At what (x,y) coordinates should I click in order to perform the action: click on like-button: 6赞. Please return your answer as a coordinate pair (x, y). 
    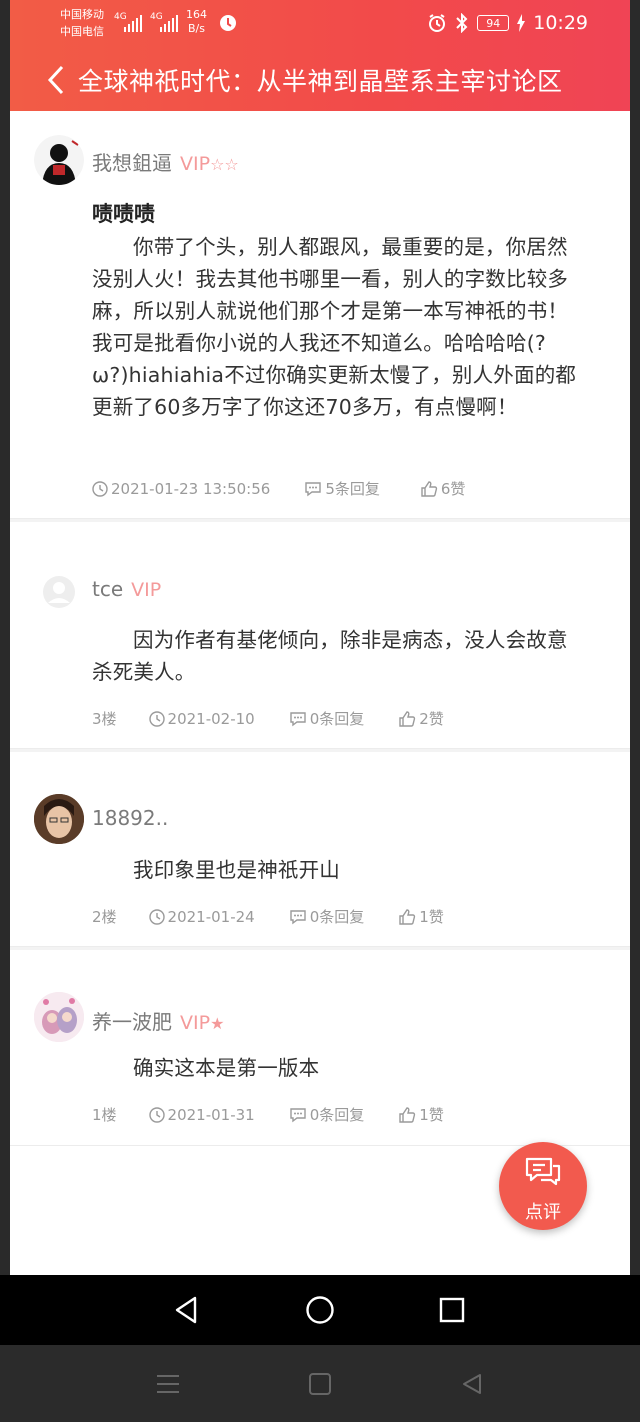
    Looking at the image, I should click on (442, 488).